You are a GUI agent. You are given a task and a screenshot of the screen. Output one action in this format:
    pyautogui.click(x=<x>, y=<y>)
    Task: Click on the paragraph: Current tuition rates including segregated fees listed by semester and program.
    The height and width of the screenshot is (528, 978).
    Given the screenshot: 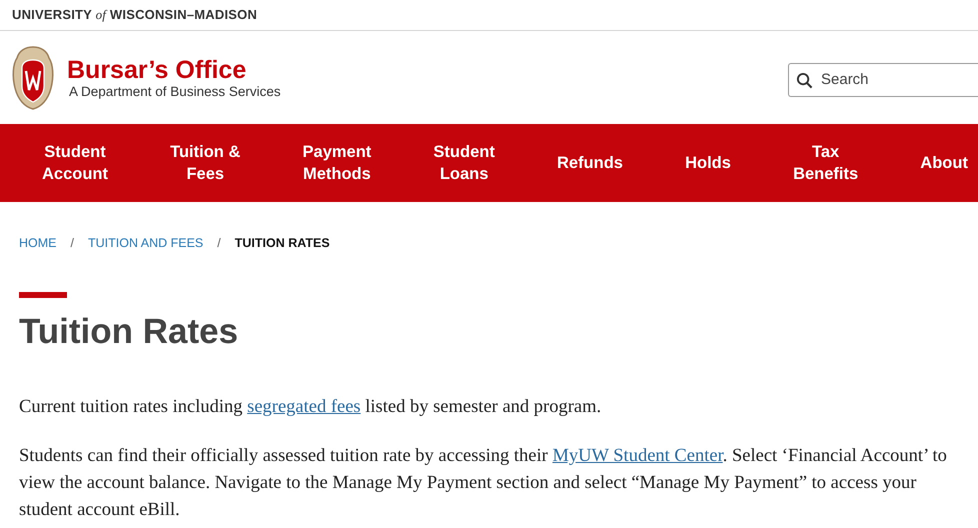 What is the action you would take?
    pyautogui.click(x=310, y=407)
    